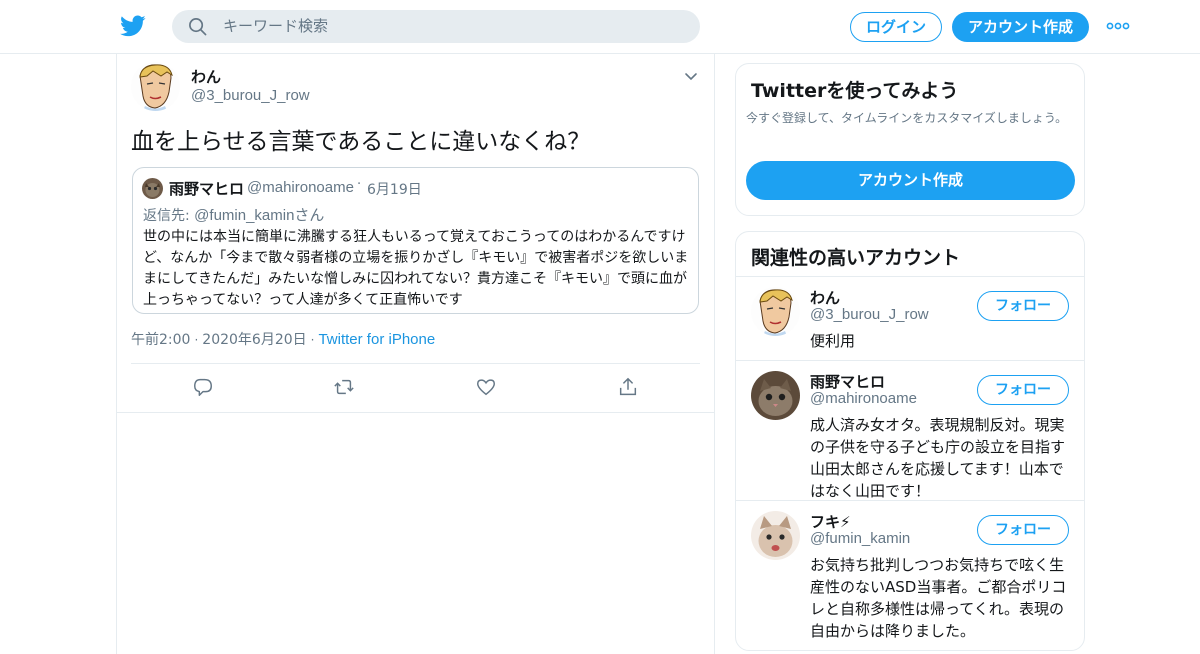 Image resolution: width=1200 pixels, height=654 pixels. Describe the element at coordinates (133, 26) in the screenshot. I see `twitter-bird-icon` at that location.